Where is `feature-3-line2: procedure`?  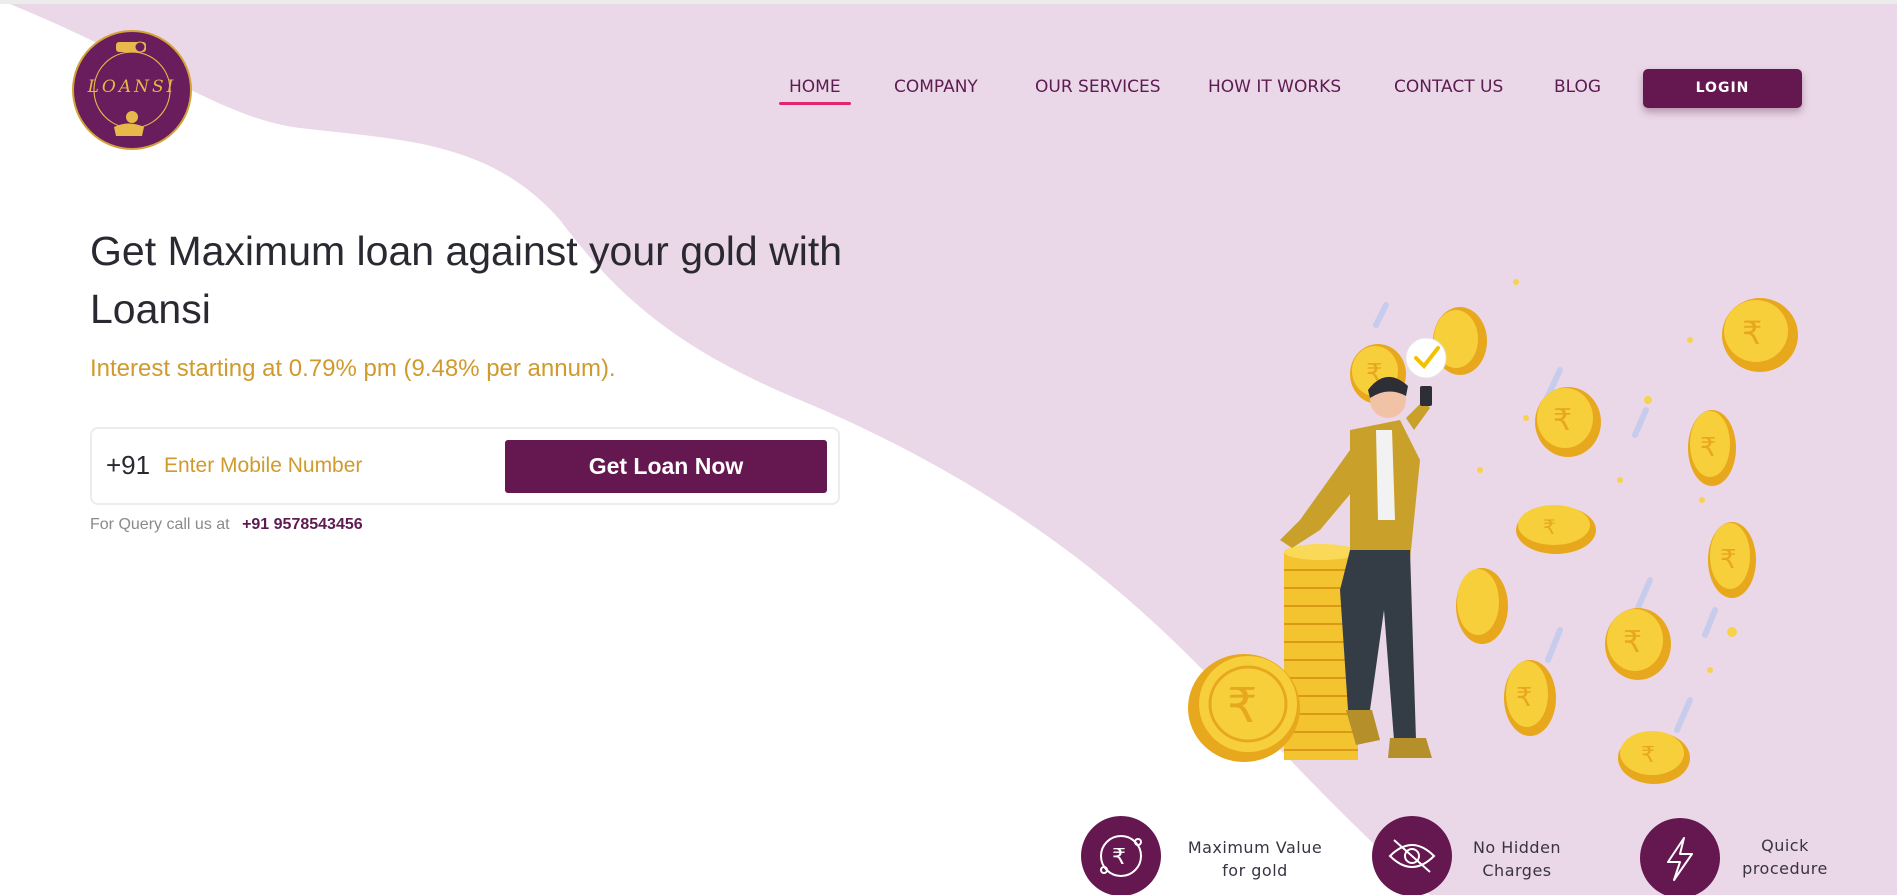 feature-3-line2: procedure is located at coordinates (1785, 868).